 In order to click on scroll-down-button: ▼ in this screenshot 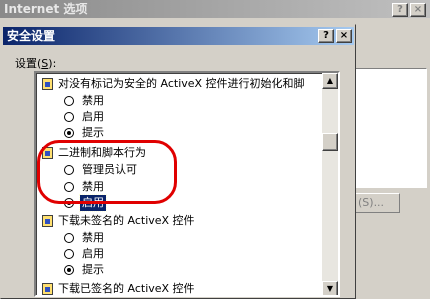, I will do `click(330, 288)`.